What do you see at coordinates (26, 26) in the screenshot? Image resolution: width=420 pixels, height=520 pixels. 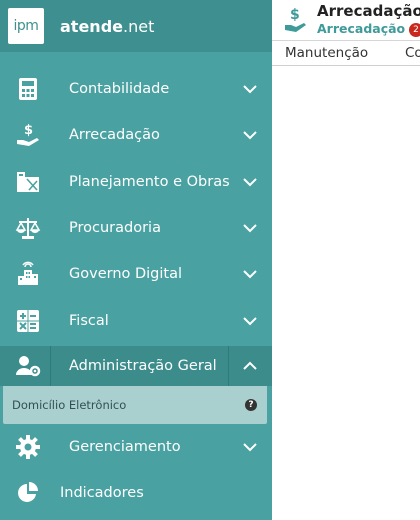 I see `ipm-logo: ipm` at bounding box center [26, 26].